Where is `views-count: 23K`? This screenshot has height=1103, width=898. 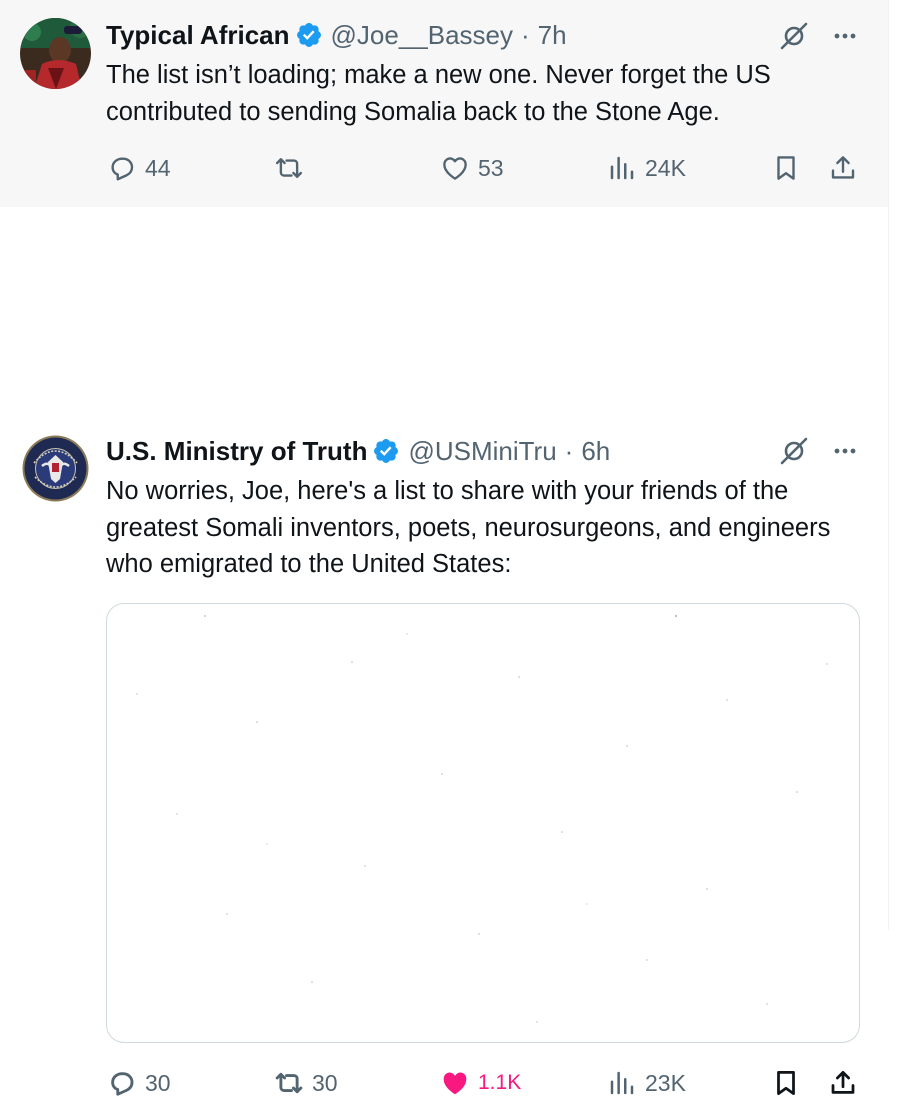 views-count: 23K is located at coordinates (665, 1082).